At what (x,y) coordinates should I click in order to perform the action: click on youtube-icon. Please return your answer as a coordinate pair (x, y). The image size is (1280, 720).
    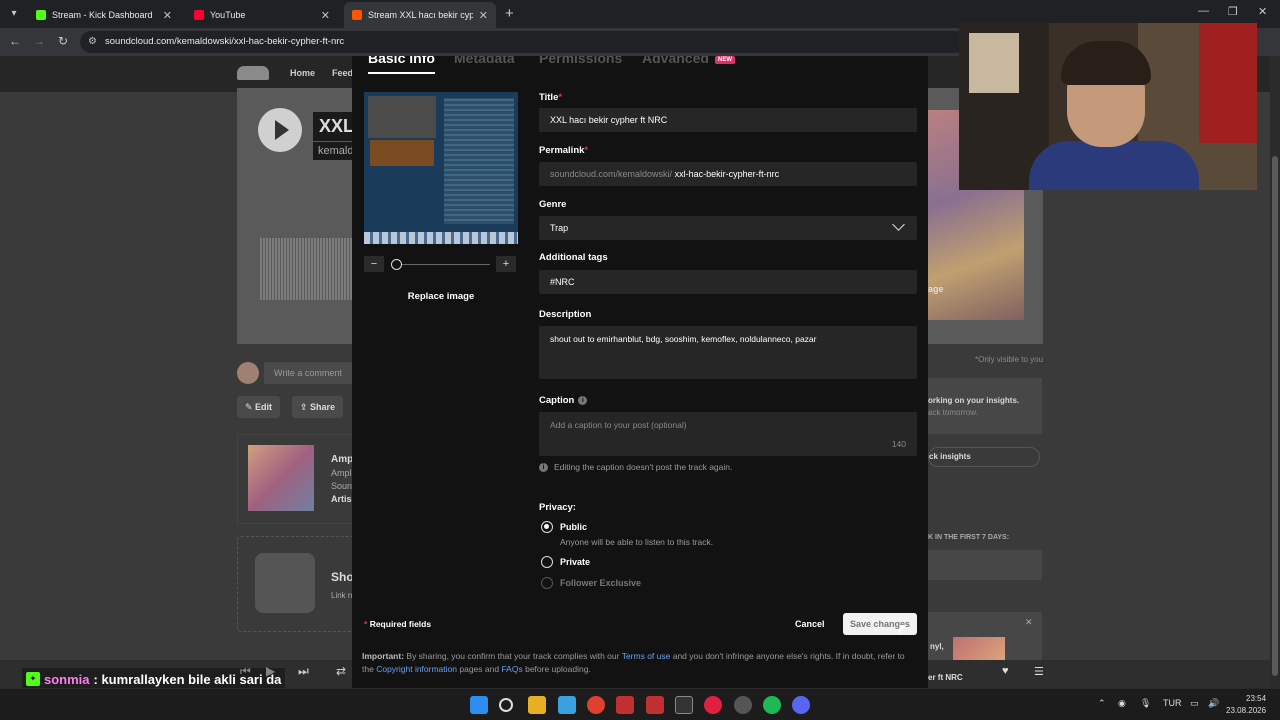
    Looking at the image, I should click on (199, 15).